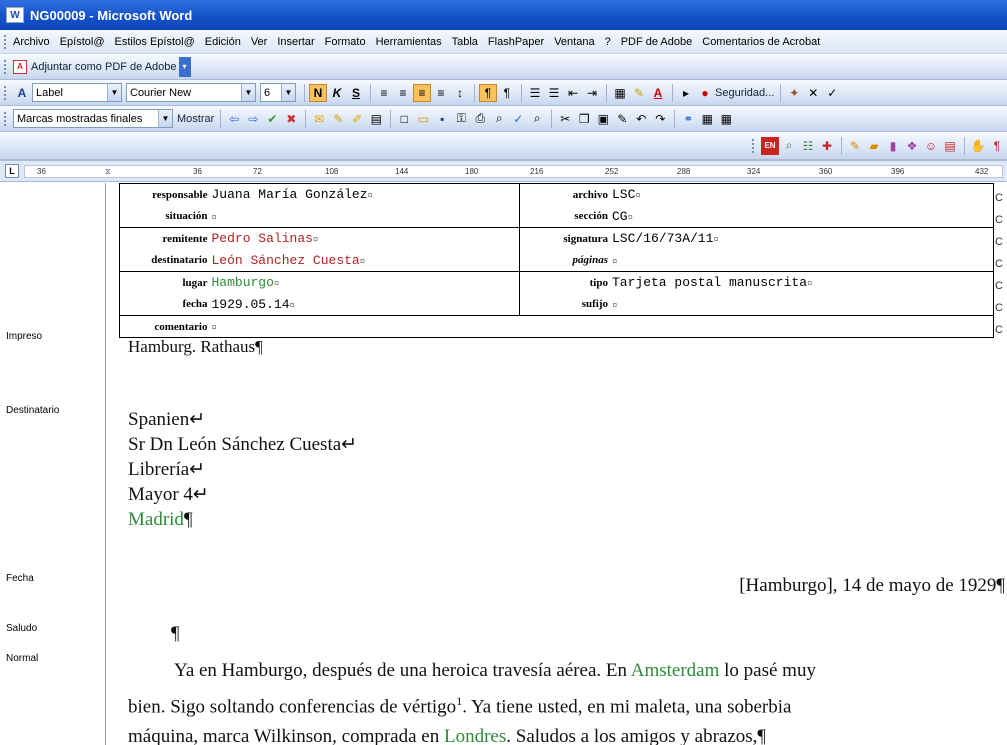  I want to click on menu-edicion: Edición, so click(223, 42).